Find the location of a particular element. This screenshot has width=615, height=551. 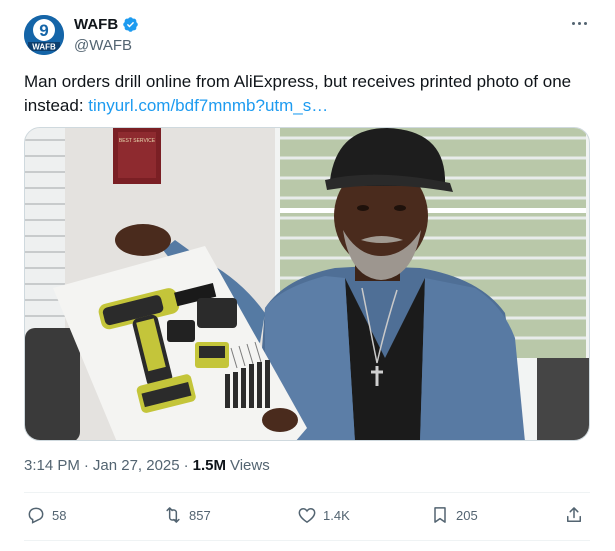

verified-badge-icon is located at coordinates (130, 24).